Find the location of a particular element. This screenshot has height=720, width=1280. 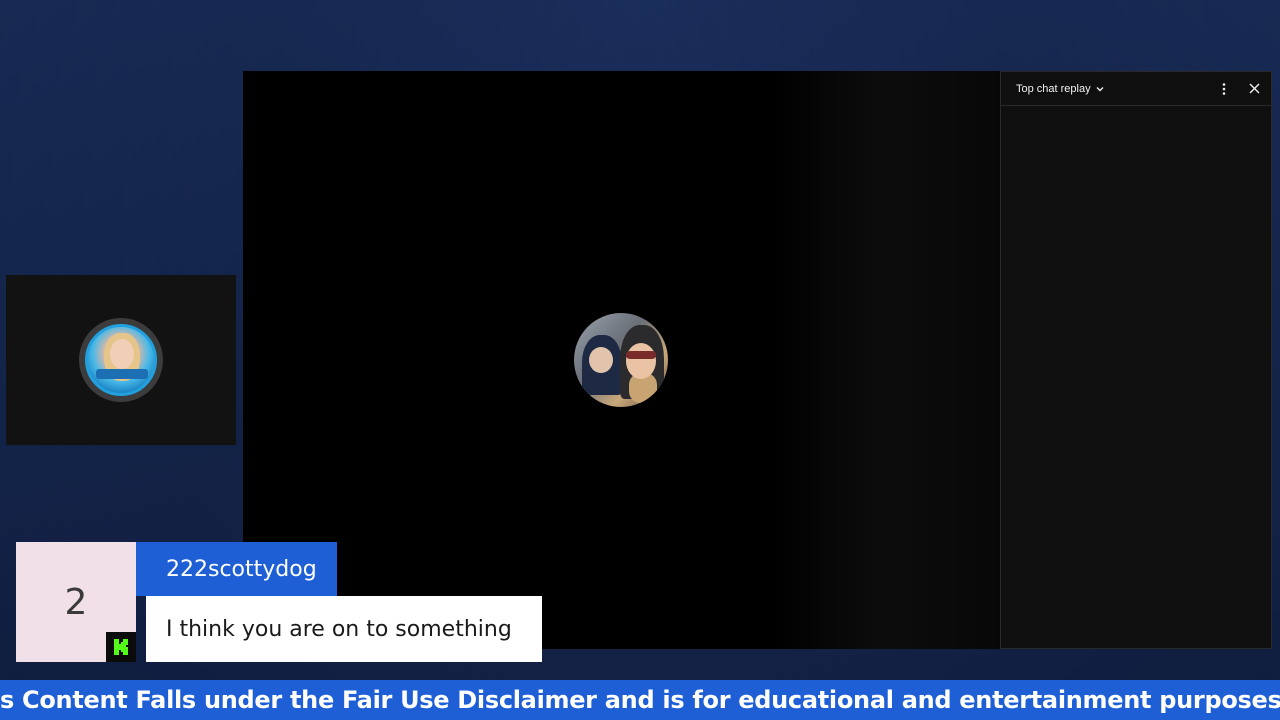

participant-avatar is located at coordinates (621, 360).